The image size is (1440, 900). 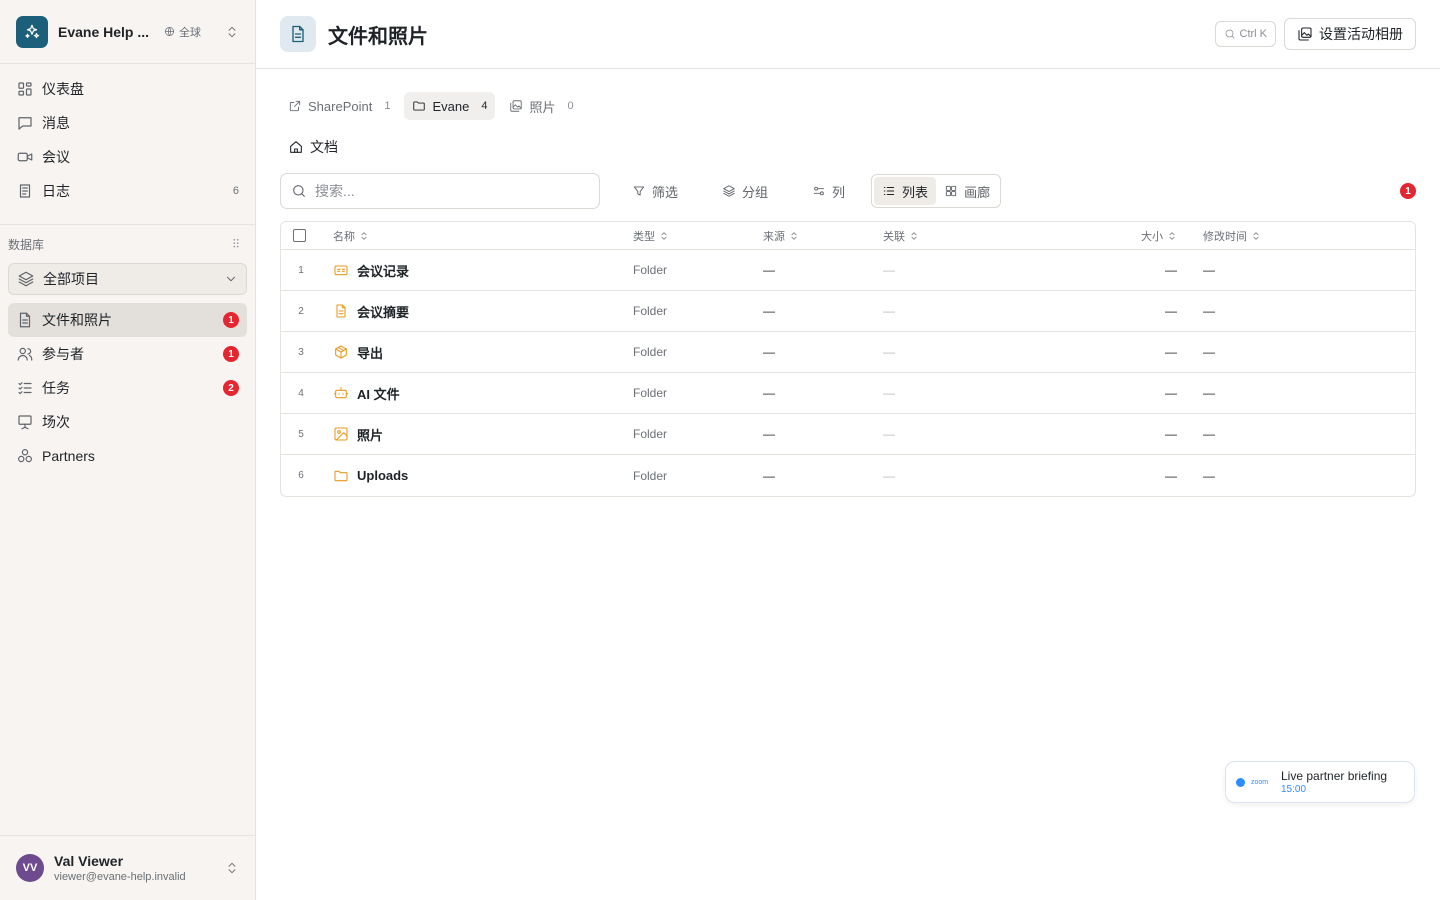 I want to click on sidebar-item-participants: 参与者 1, so click(x=127, y=354).